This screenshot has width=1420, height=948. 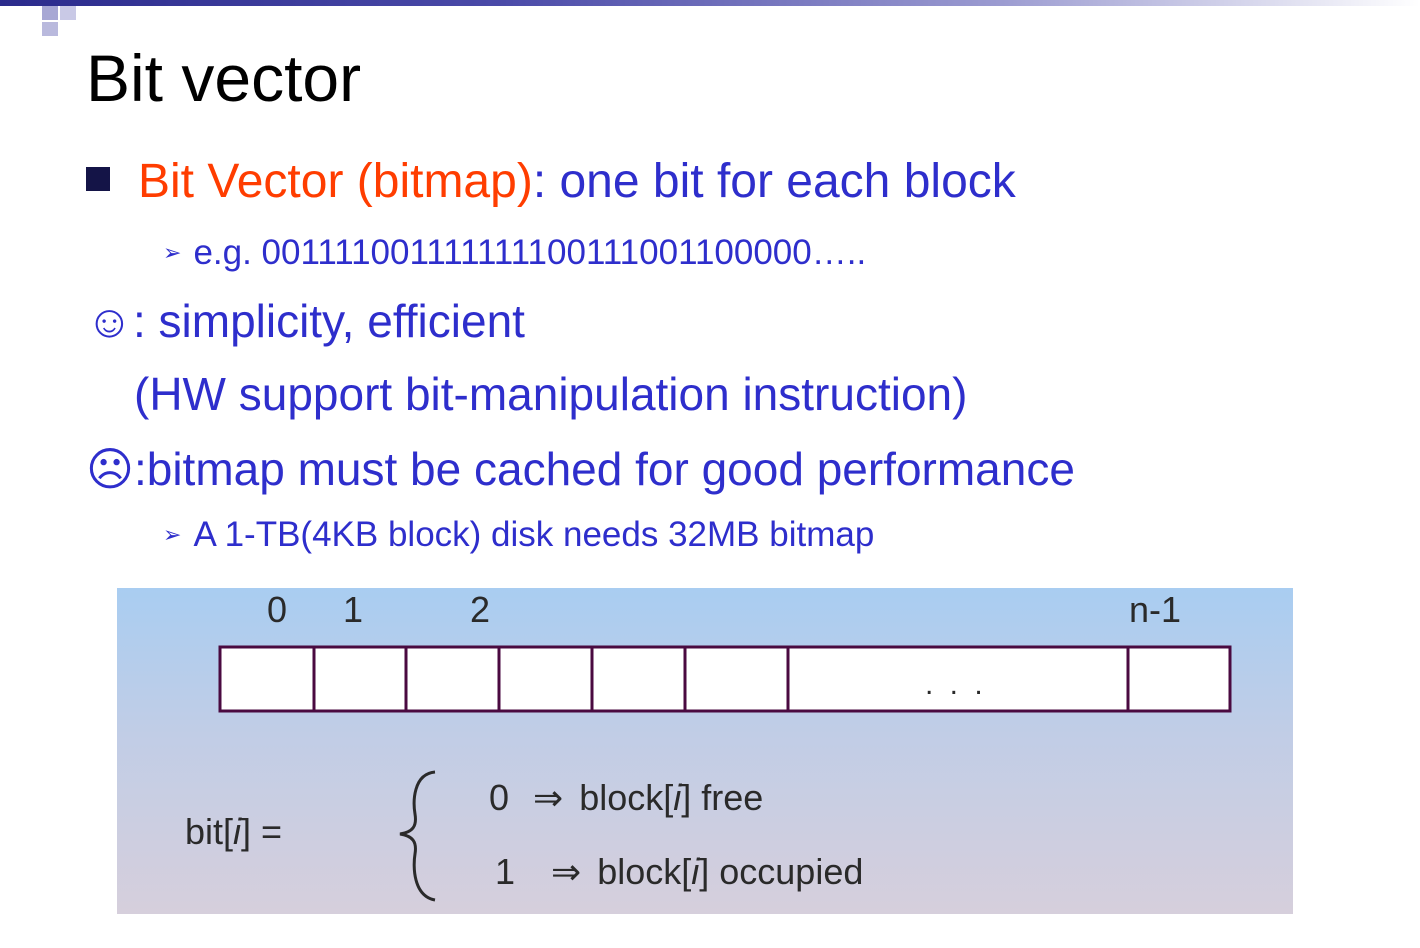 I want to click on equation-lhs: bit[i] =, so click(x=233, y=831).